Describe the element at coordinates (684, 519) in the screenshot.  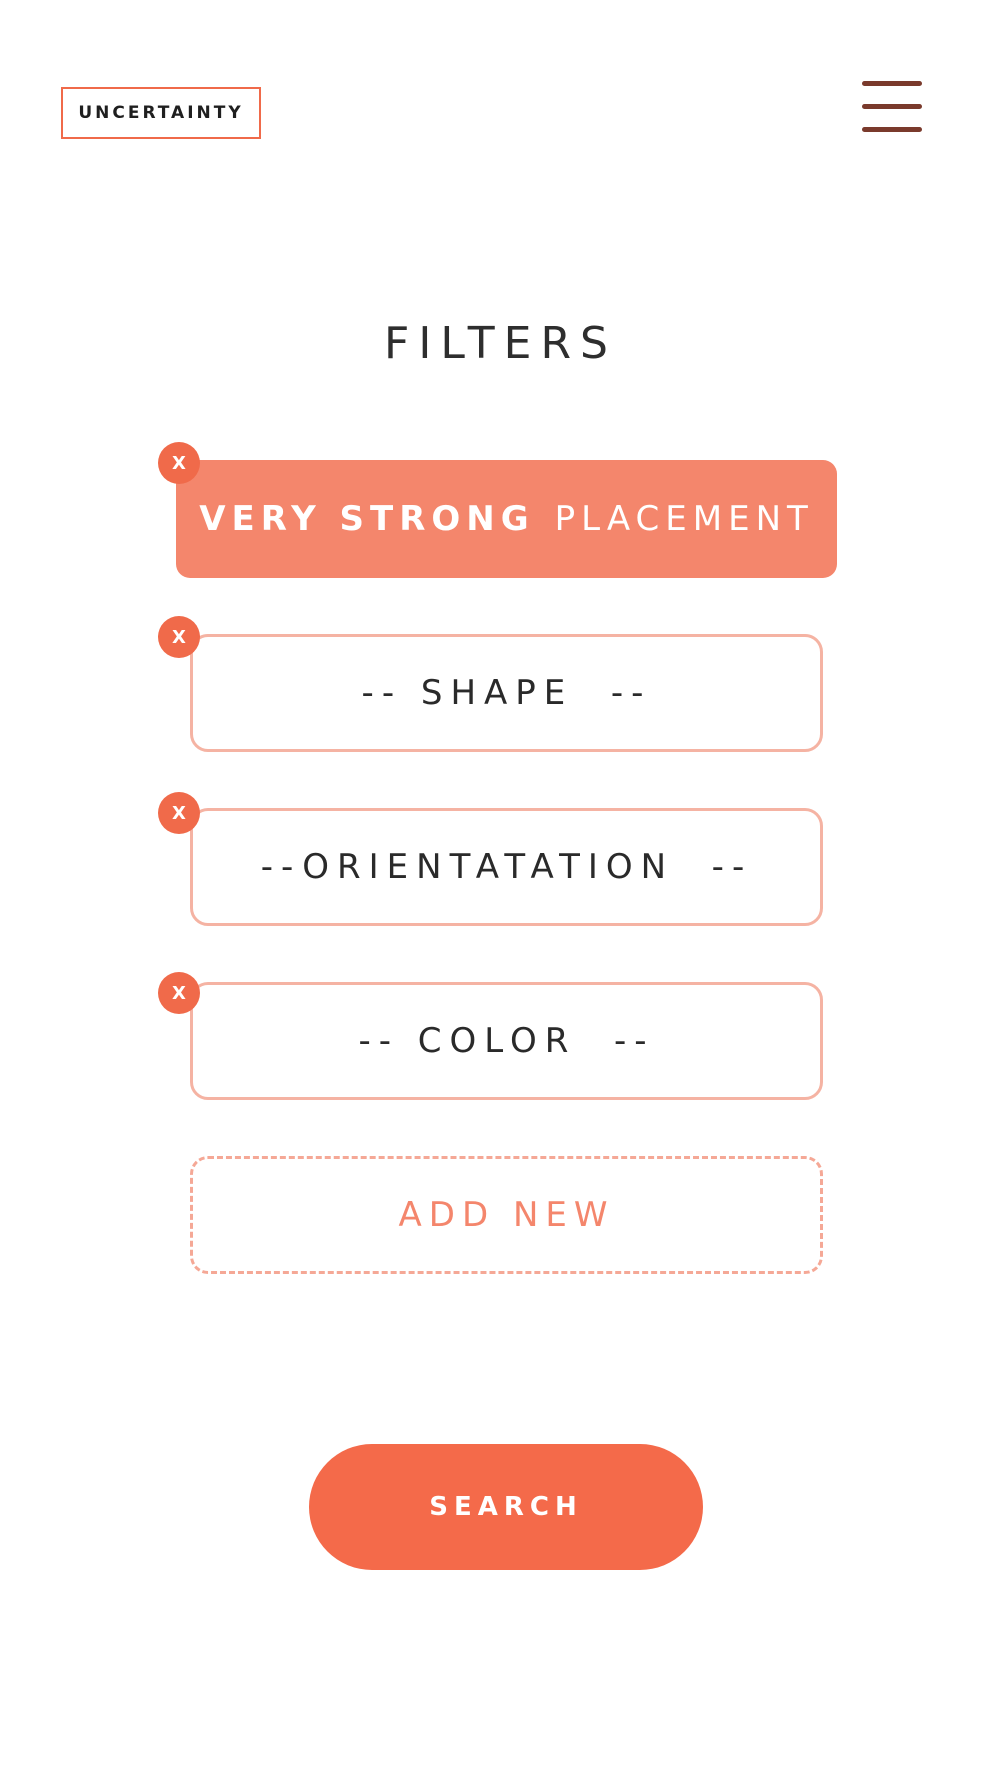
I see `filter-label: PLACEMENT` at that location.